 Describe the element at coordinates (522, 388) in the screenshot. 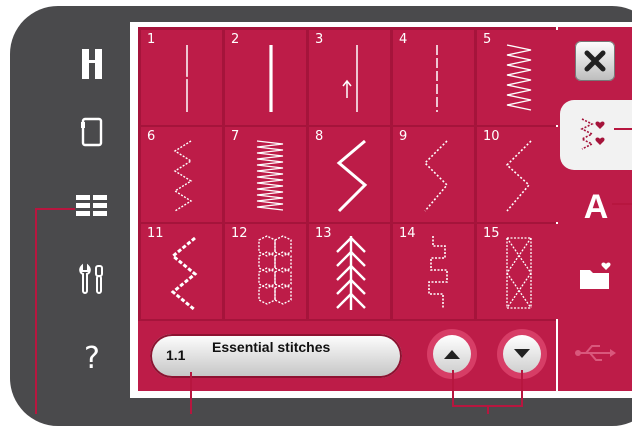

I see `callout-line-down` at that location.